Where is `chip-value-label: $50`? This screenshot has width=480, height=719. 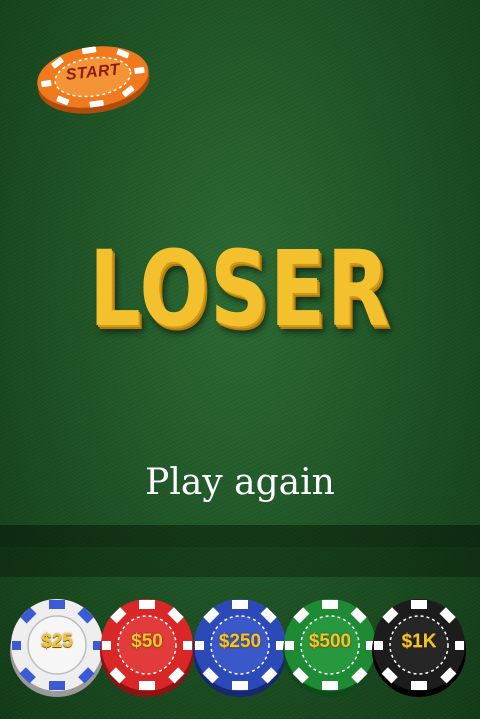
chip-value-label: $50 is located at coordinates (147, 641).